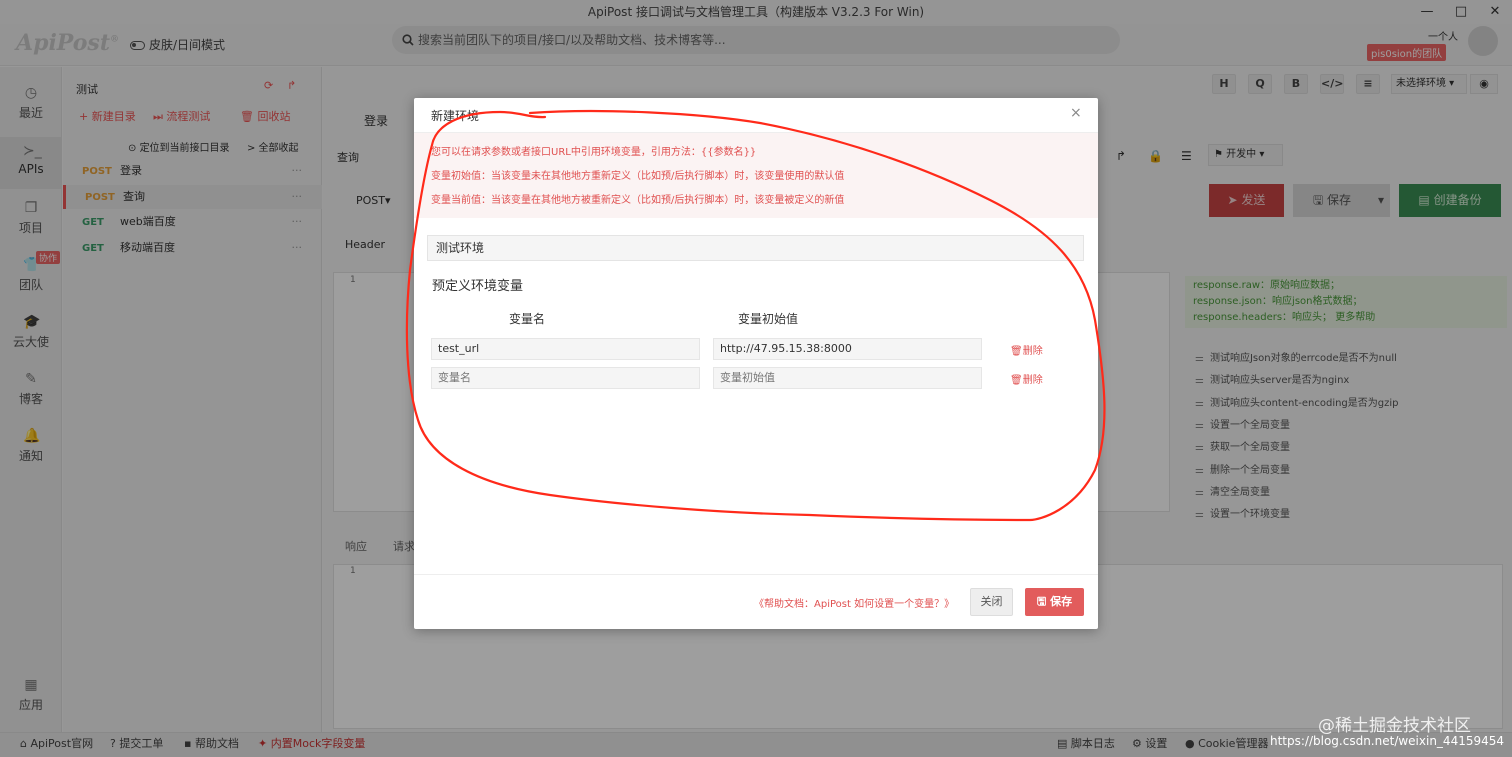  Describe the element at coordinates (455, 116) in the screenshot. I see `modal-title: 新建环境` at that location.